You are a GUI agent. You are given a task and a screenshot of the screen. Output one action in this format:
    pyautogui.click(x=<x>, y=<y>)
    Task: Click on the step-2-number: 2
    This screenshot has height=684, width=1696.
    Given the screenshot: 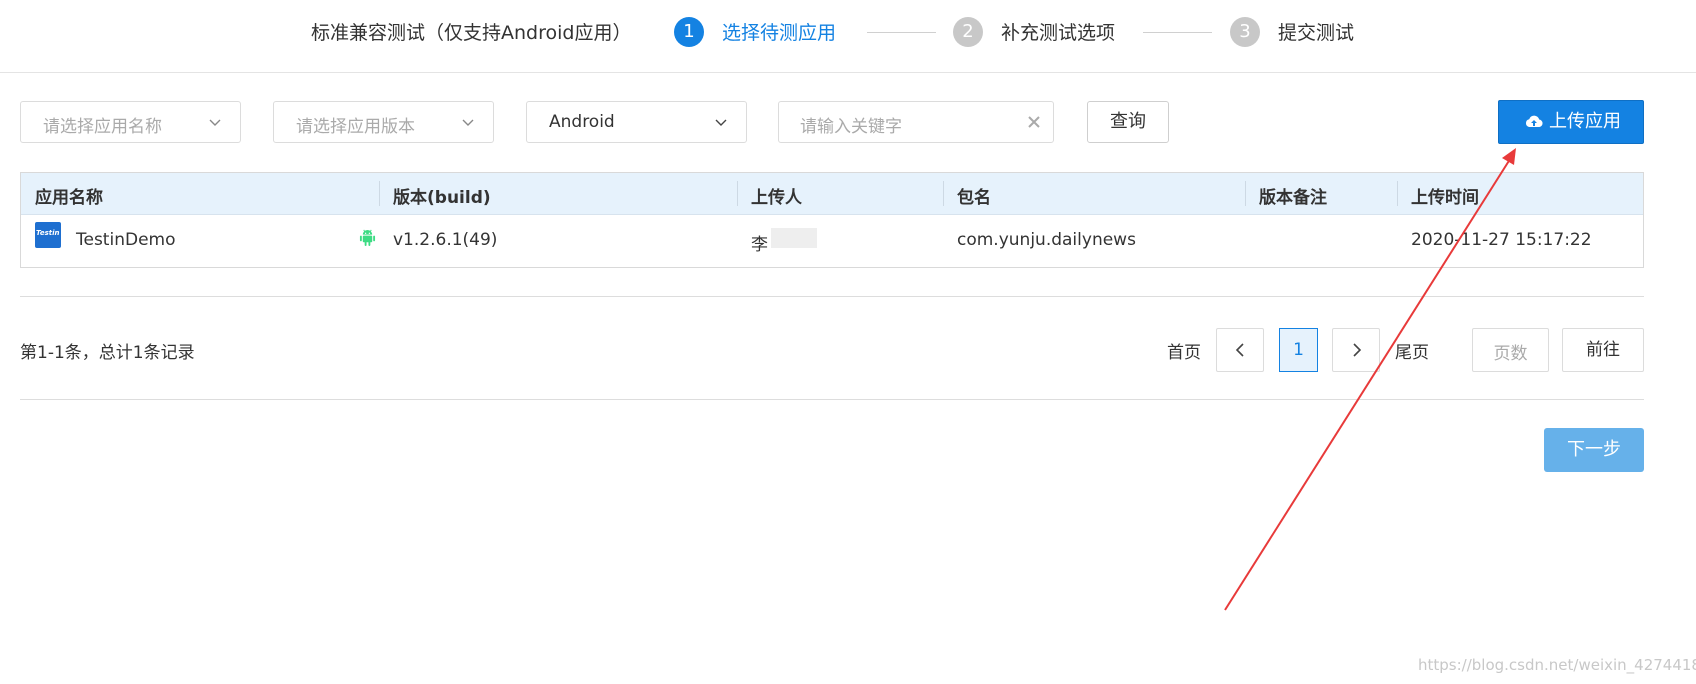 What is the action you would take?
    pyautogui.click(x=968, y=32)
    